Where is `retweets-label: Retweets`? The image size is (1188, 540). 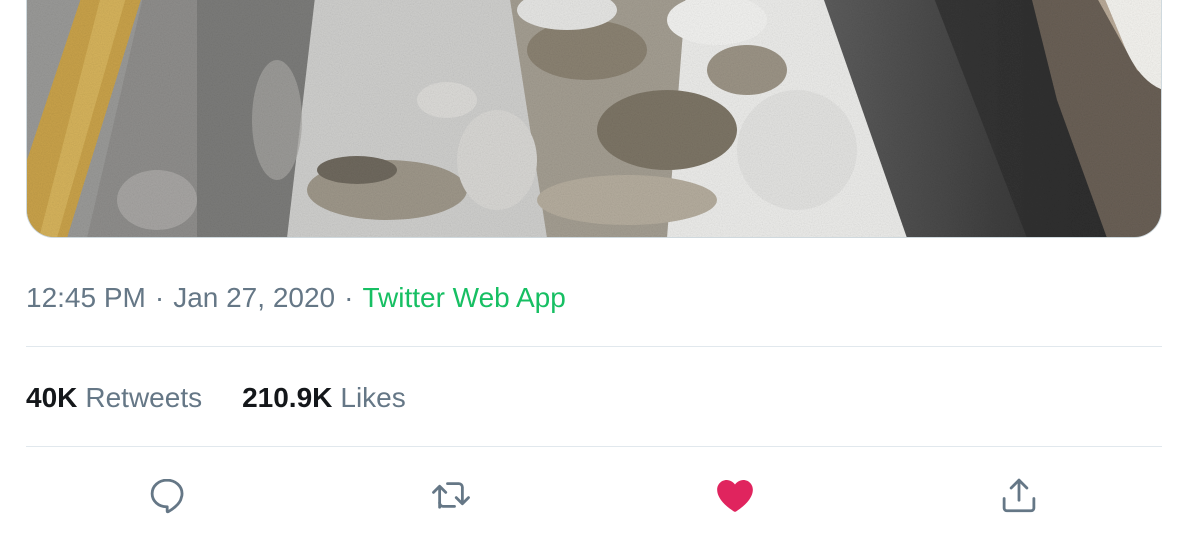 retweets-label: Retweets is located at coordinates (144, 397).